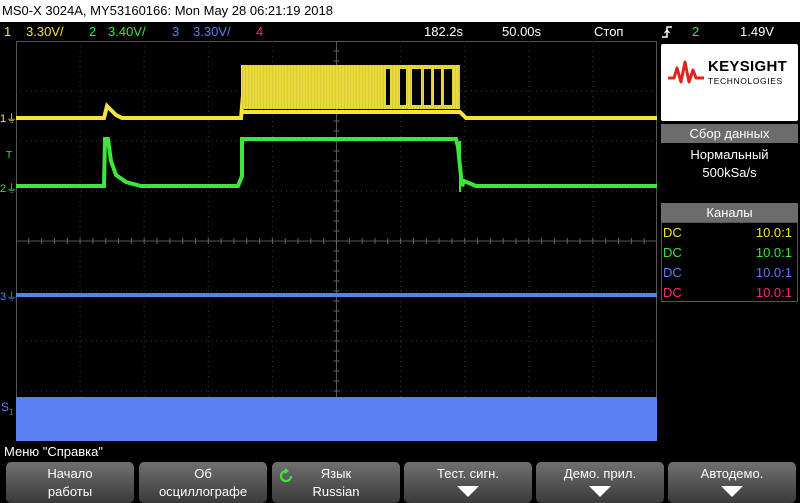  Describe the element at coordinates (732, 482) in the screenshot. I see `softkey-autodemo: Автодемо.` at that location.